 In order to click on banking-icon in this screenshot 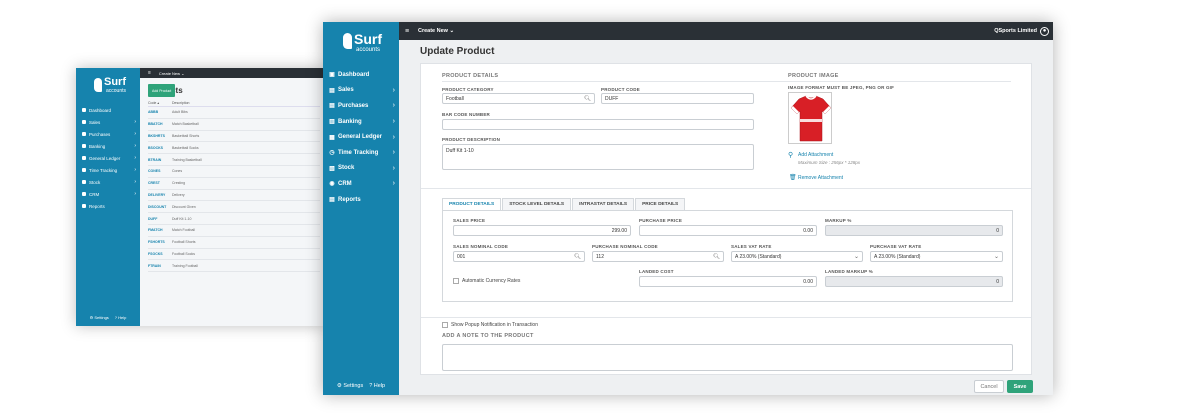, I will do `click(84, 146)`.